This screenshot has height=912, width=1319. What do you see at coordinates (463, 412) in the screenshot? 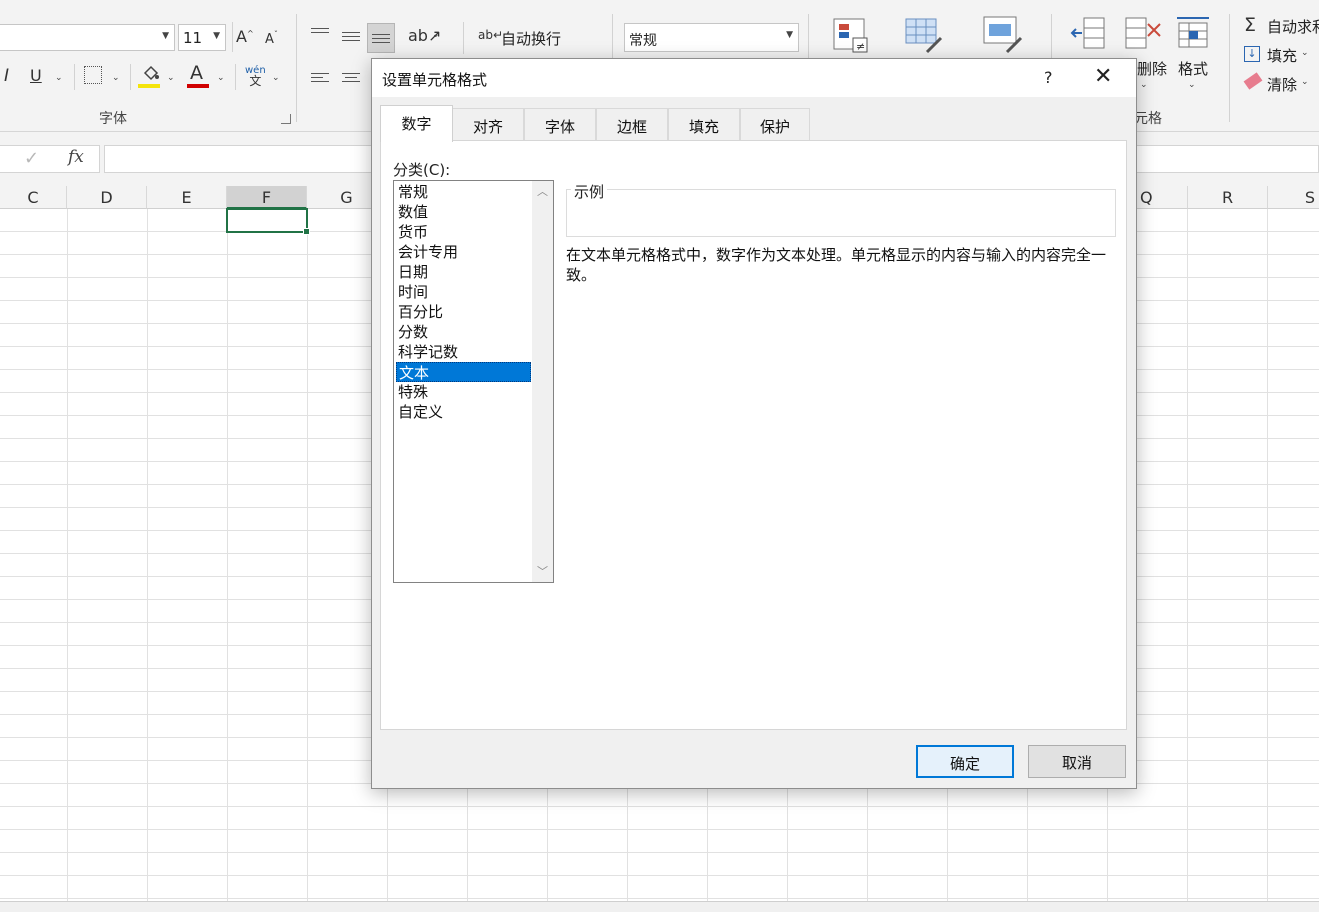
I see `list-item: 自定义` at bounding box center [463, 412].